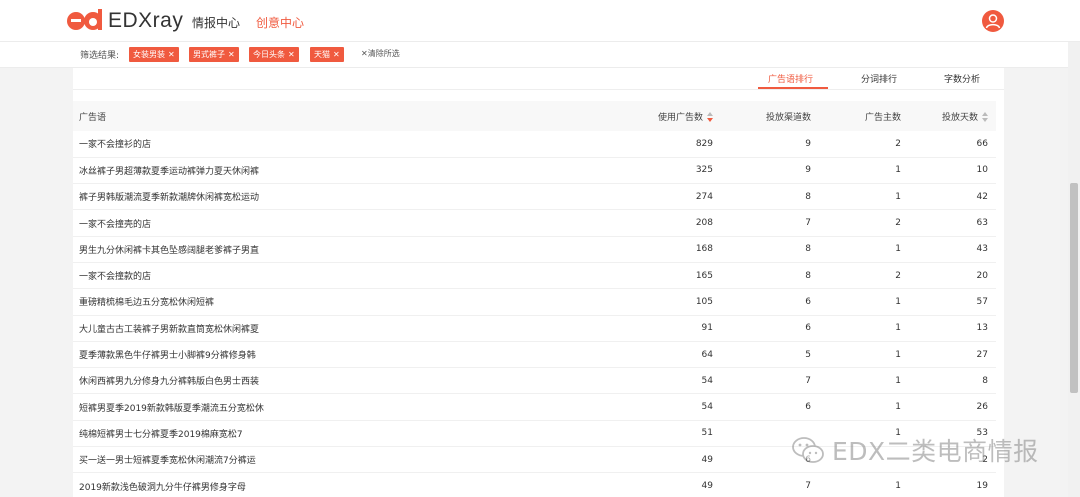 This screenshot has height=497, width=1080. I want to click on slogan-cell: 买一送一男士短裤夏季宽松休闲潮流7分裤运, so click(167, 461).